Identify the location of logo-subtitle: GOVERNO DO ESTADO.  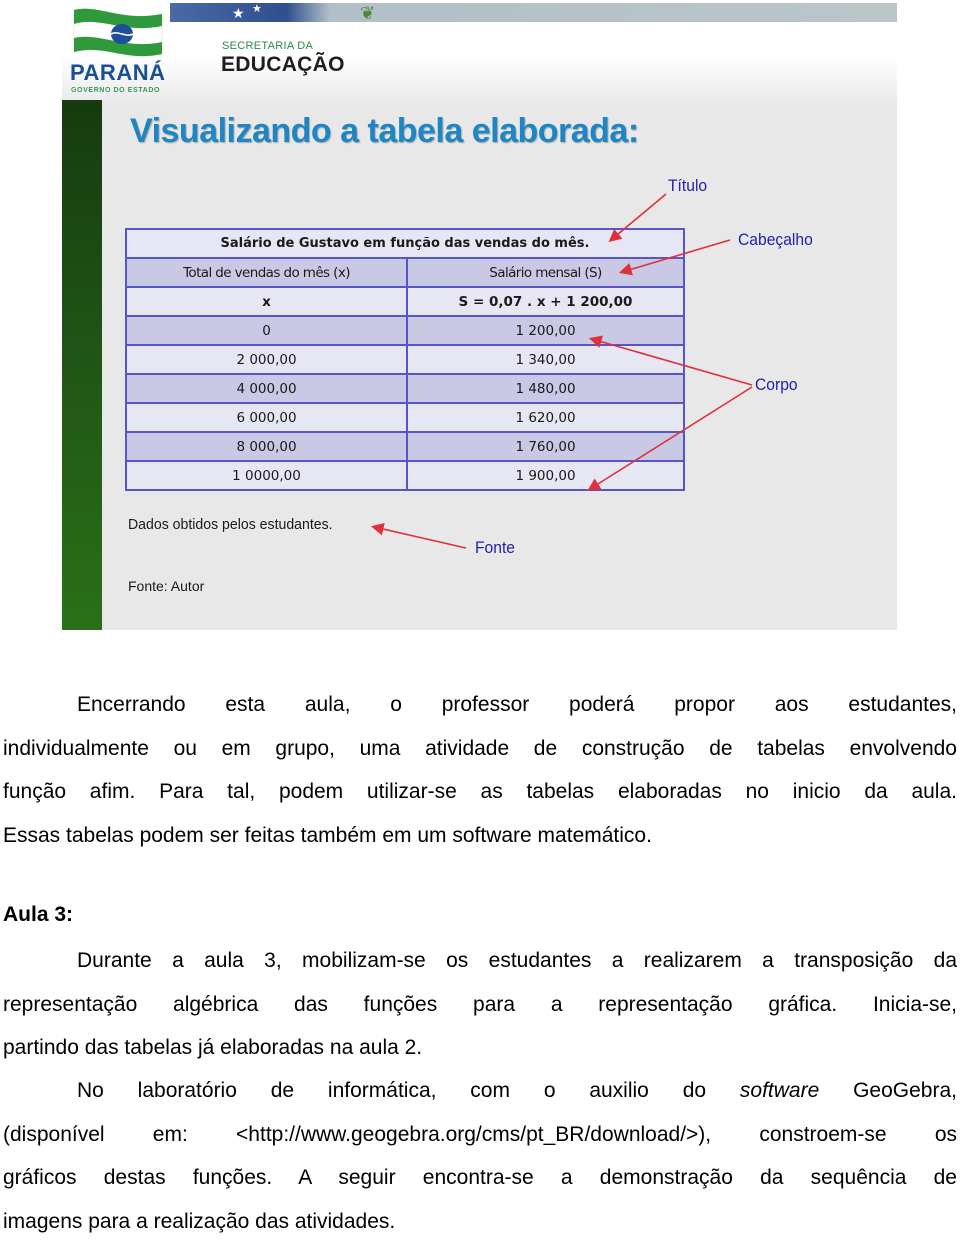
(115, 90).